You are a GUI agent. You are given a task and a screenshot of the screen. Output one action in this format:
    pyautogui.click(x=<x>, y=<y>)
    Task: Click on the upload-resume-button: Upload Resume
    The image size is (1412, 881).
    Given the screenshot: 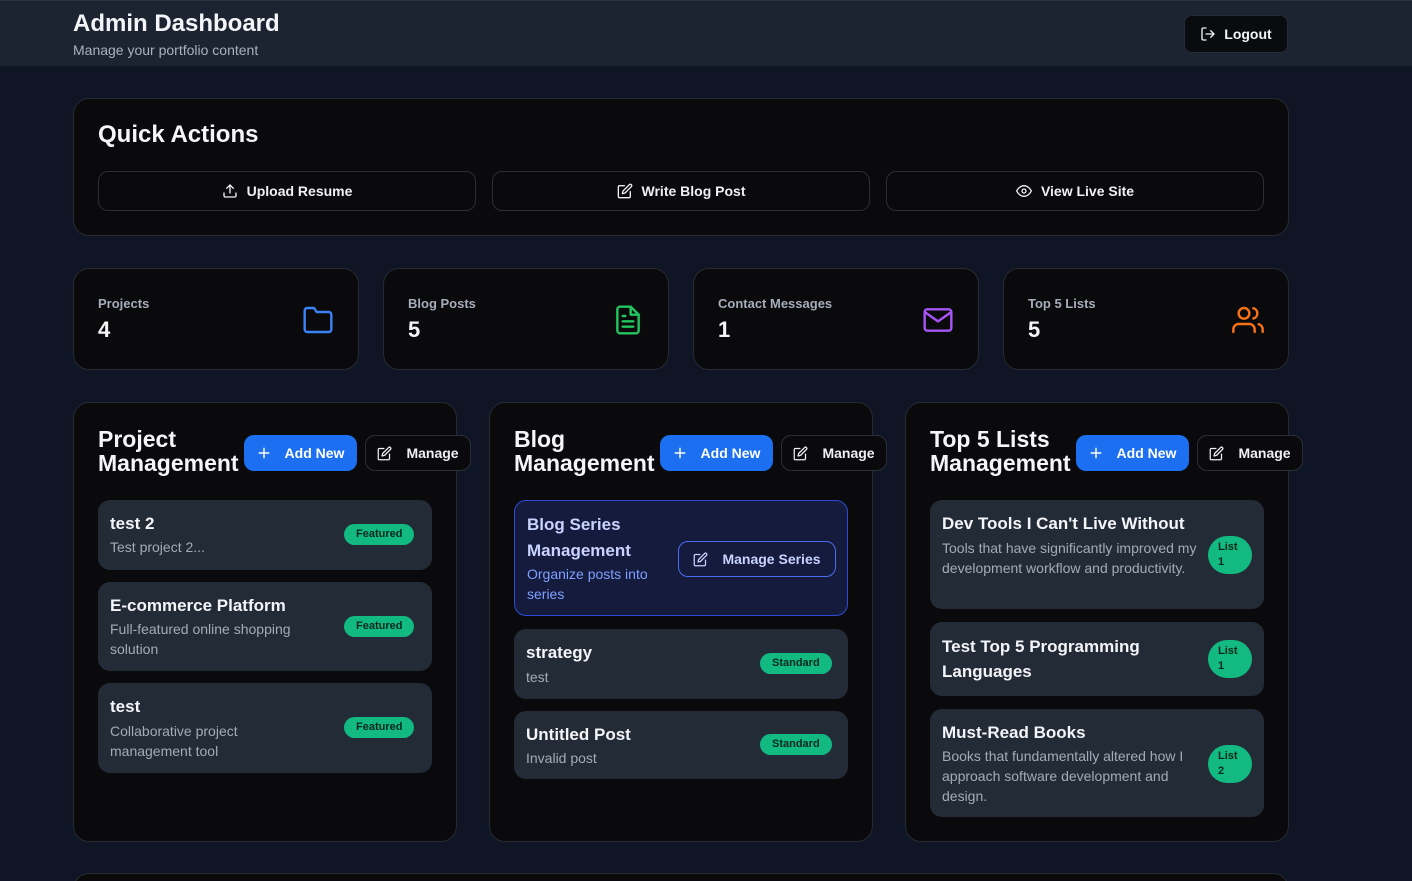 What is the action you would take?
    pyautogui.click(x=287, y=191)
    